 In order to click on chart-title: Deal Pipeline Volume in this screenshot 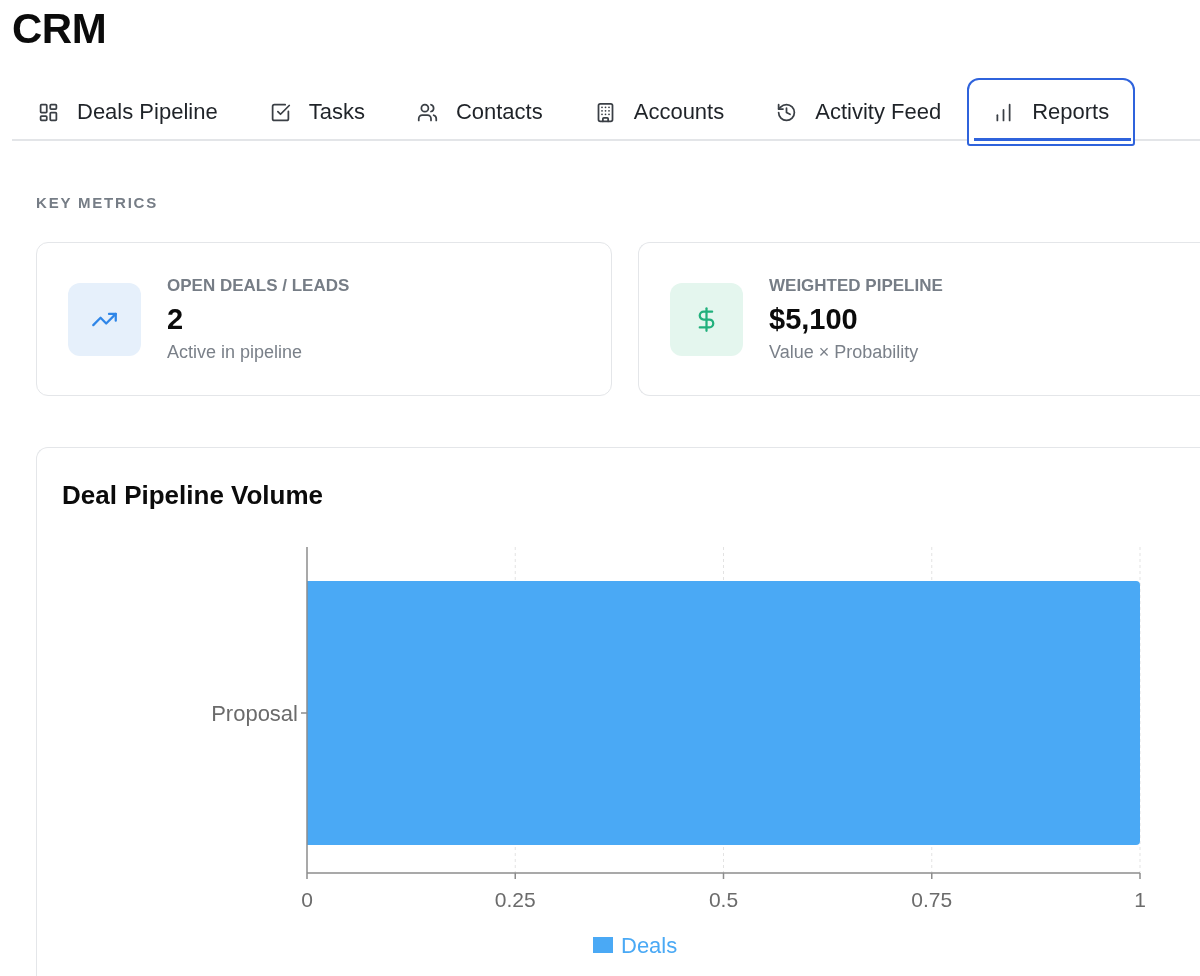, I will do `click(193, 495)`.